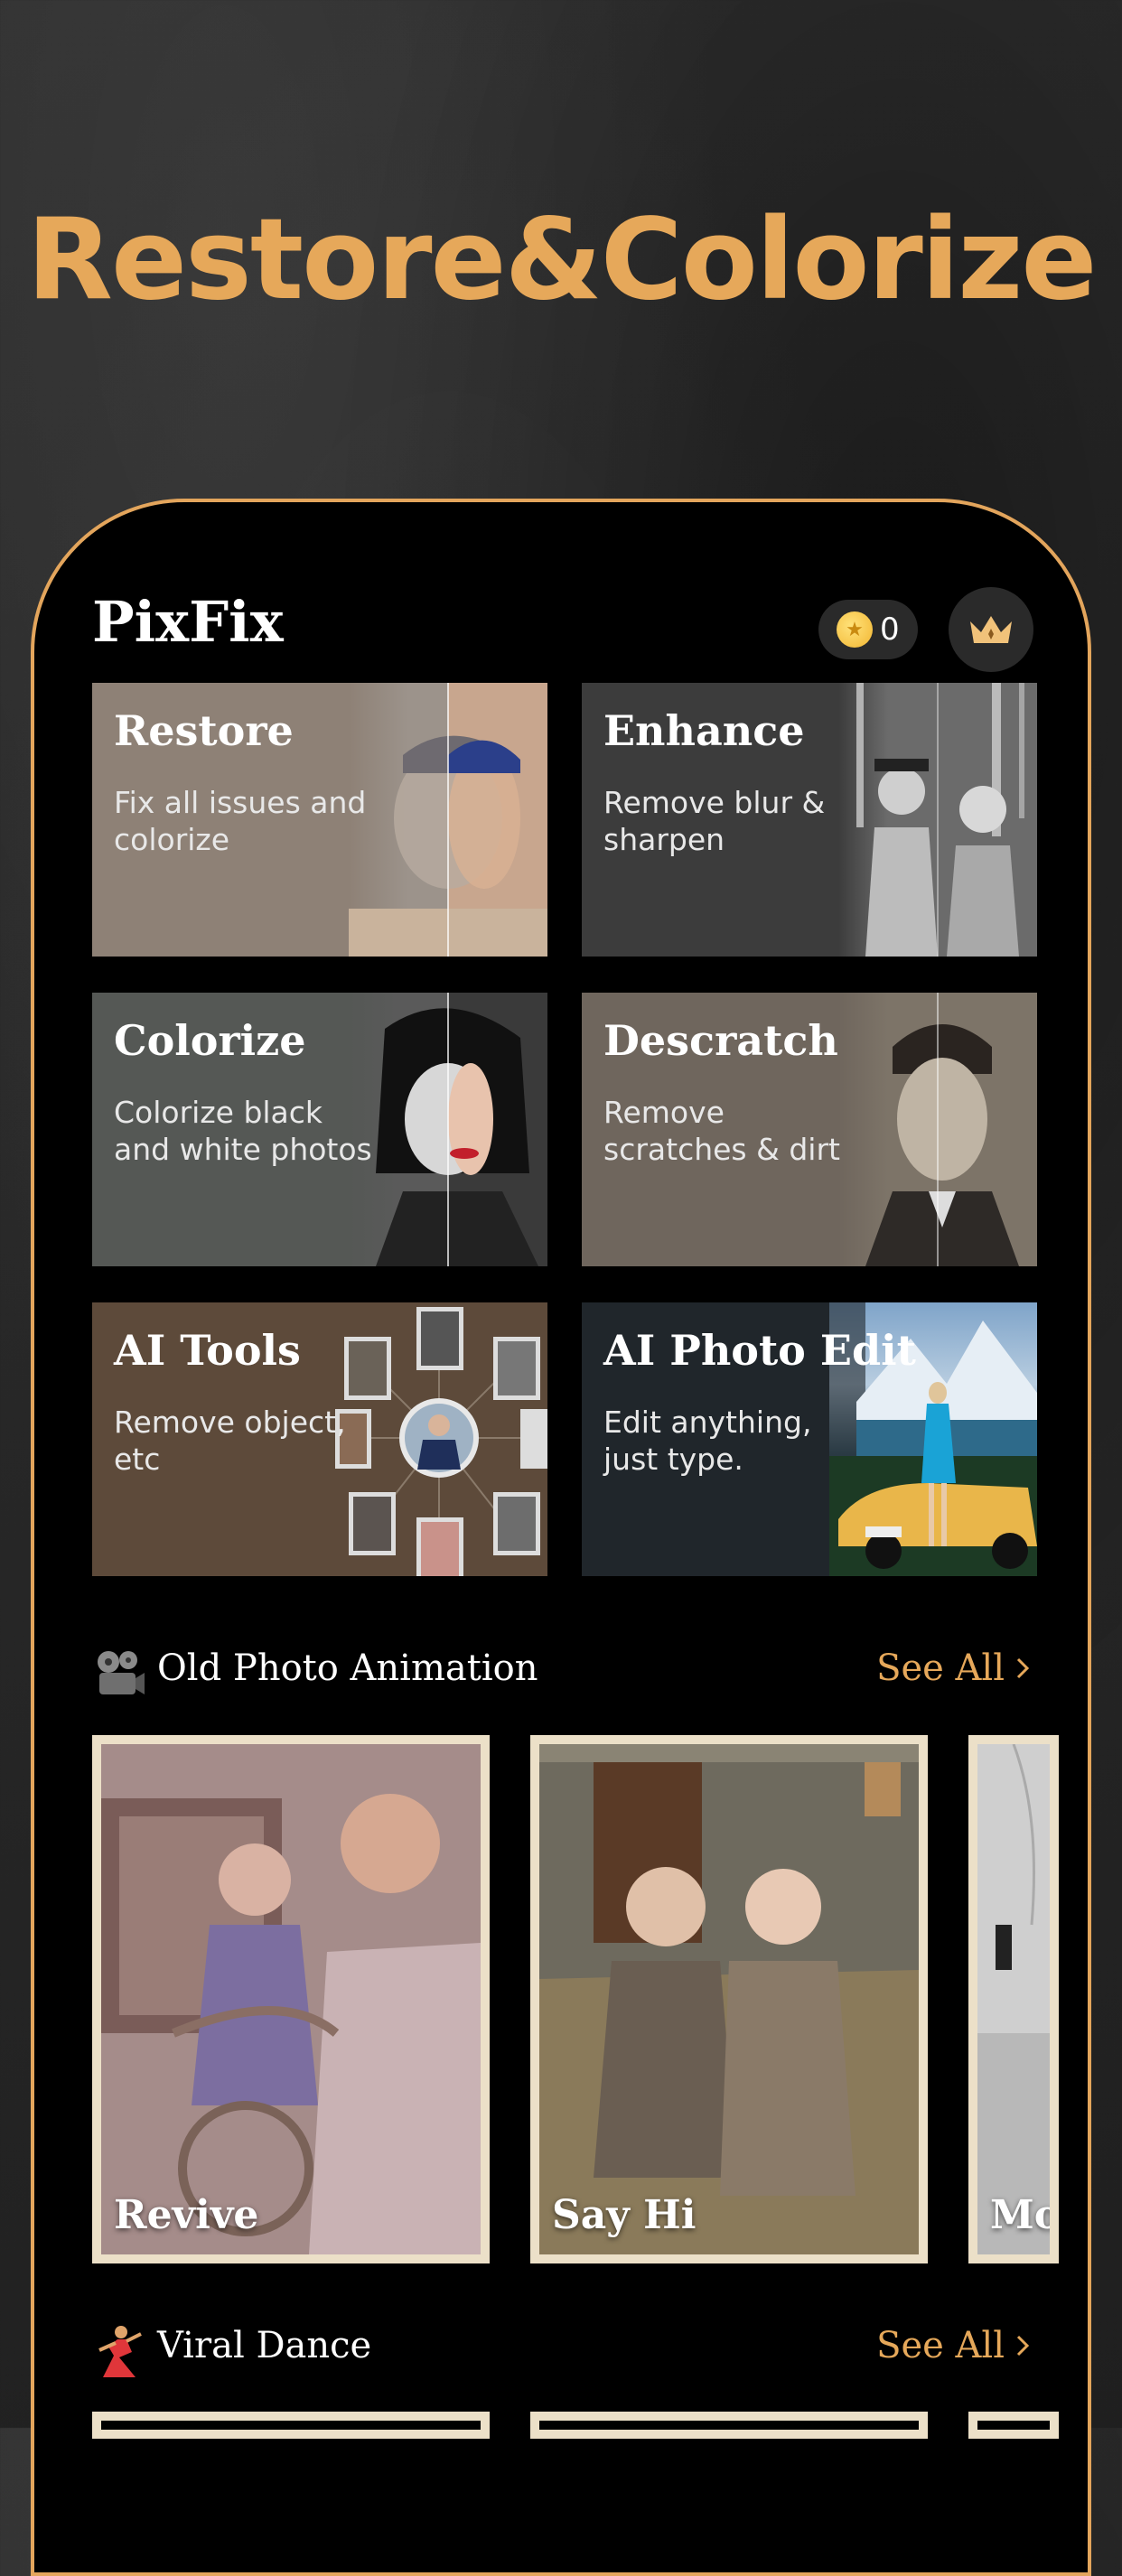 Image resolution: width=1122 pixels, height=2576 pixels. What do you see at coordinates (714, 821) in the screenshot?
I see `tool-description: Remove blur & sharpen` at bounding box center [714, 821].